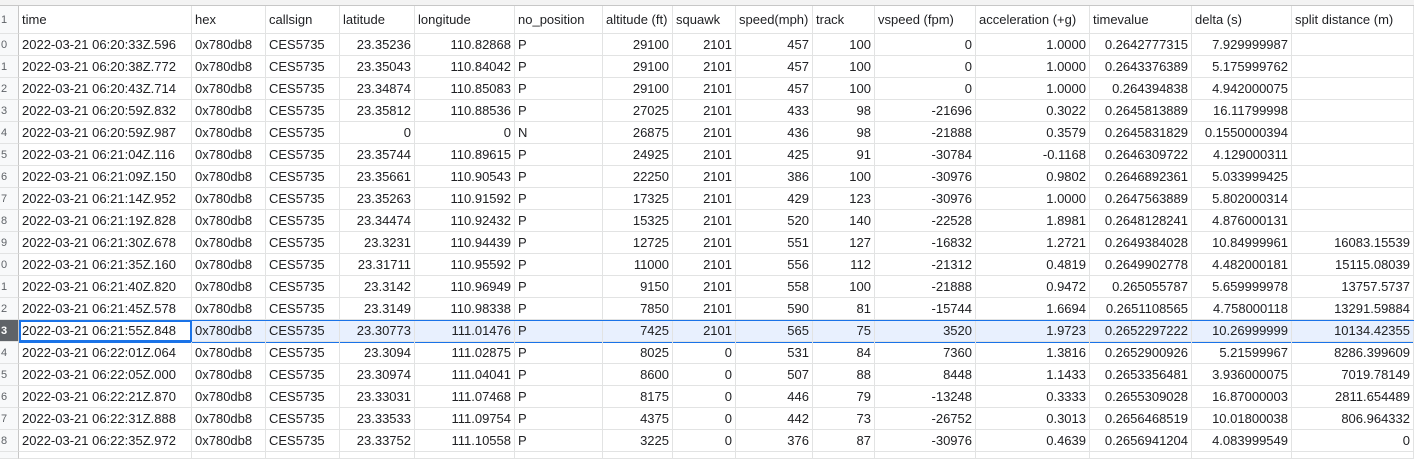  What do you see at coordinates (1353, 331) in the screenshot?
I see `table-cell: 10134.42355` at bounding box center [1353, 331].